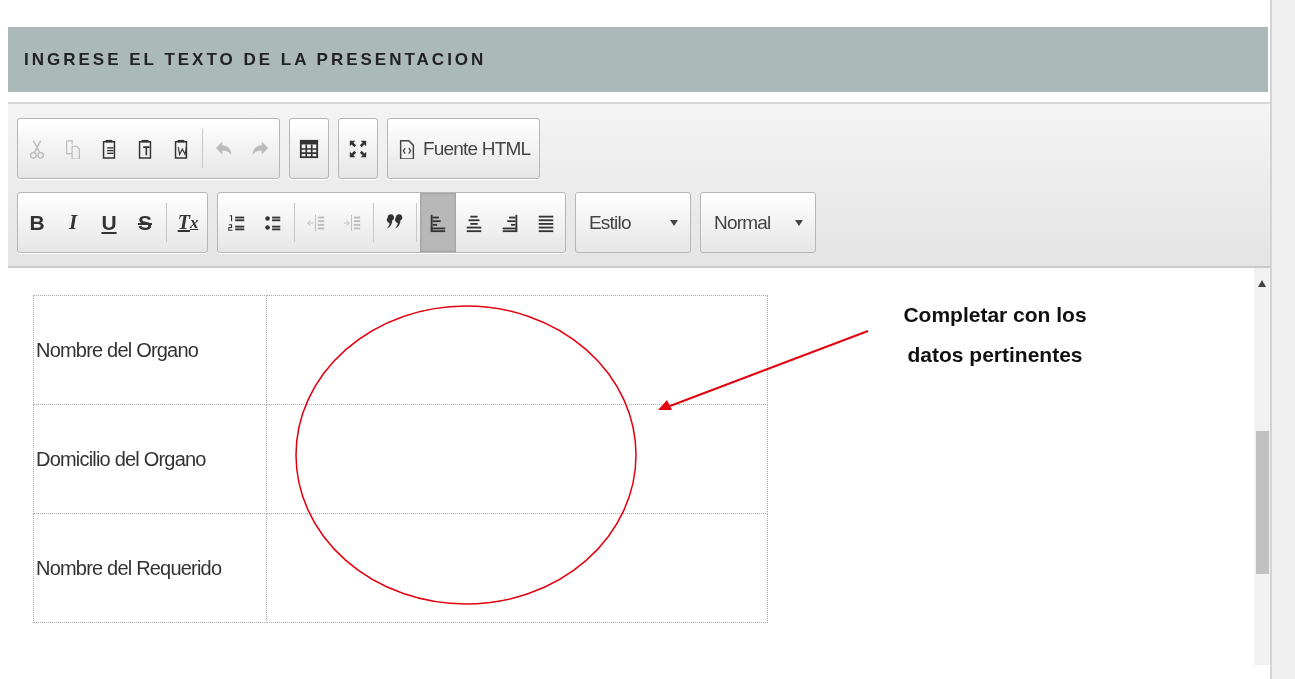  Describe the element at coordinates (237, 222) in the screenshot. I see `numbered-list-icon` at that location.